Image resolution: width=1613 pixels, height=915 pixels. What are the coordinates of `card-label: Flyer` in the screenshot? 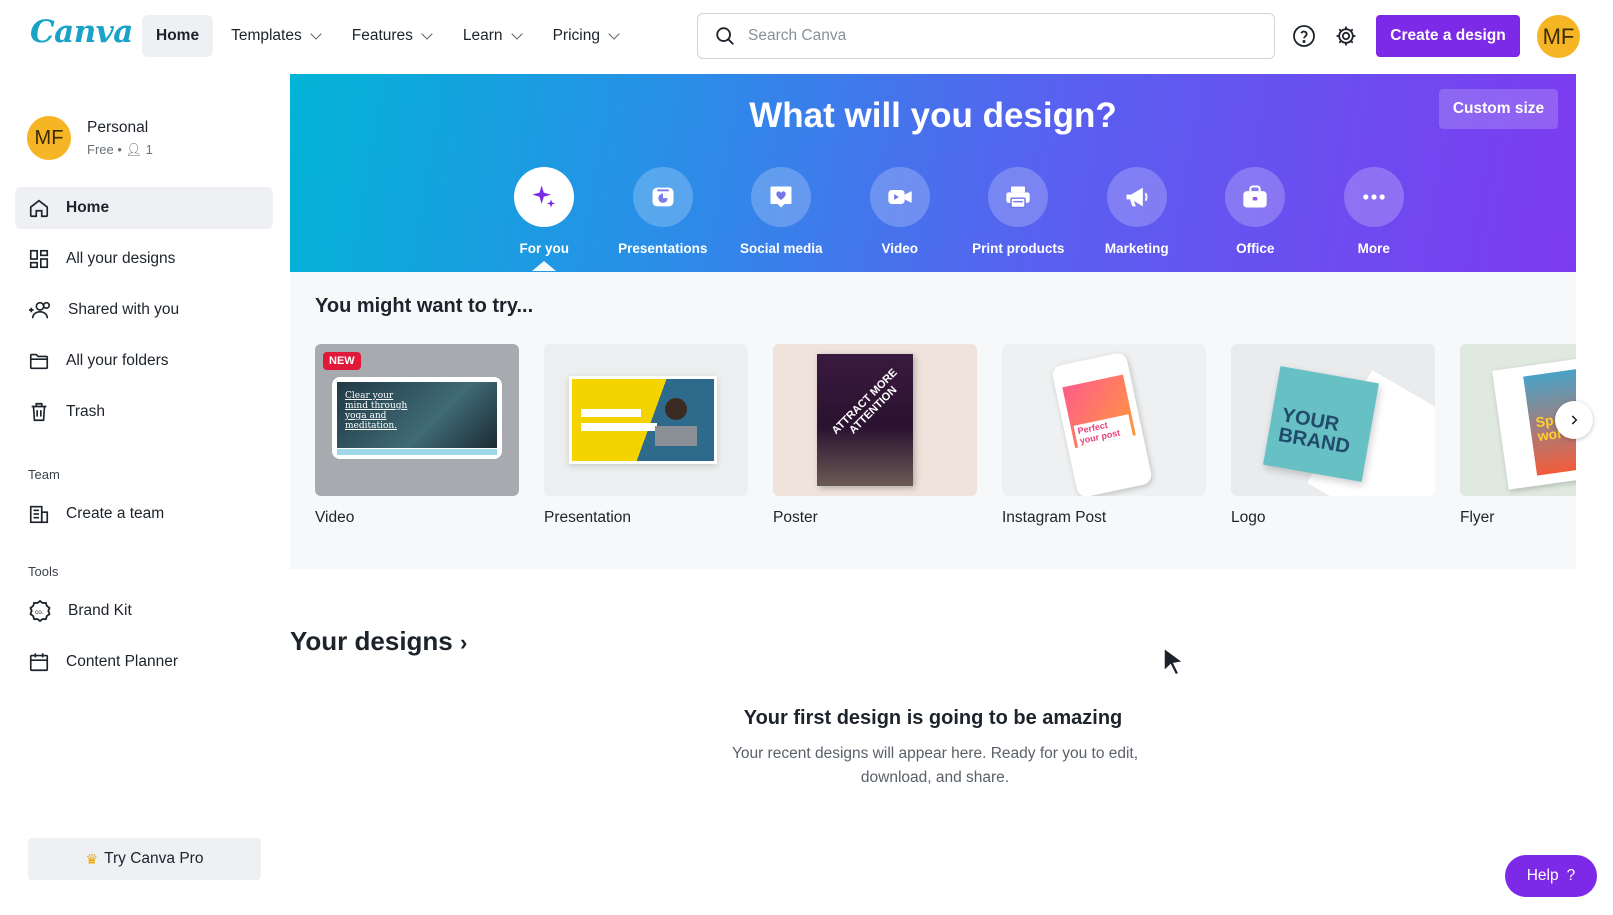 It's located at (1477, 517).